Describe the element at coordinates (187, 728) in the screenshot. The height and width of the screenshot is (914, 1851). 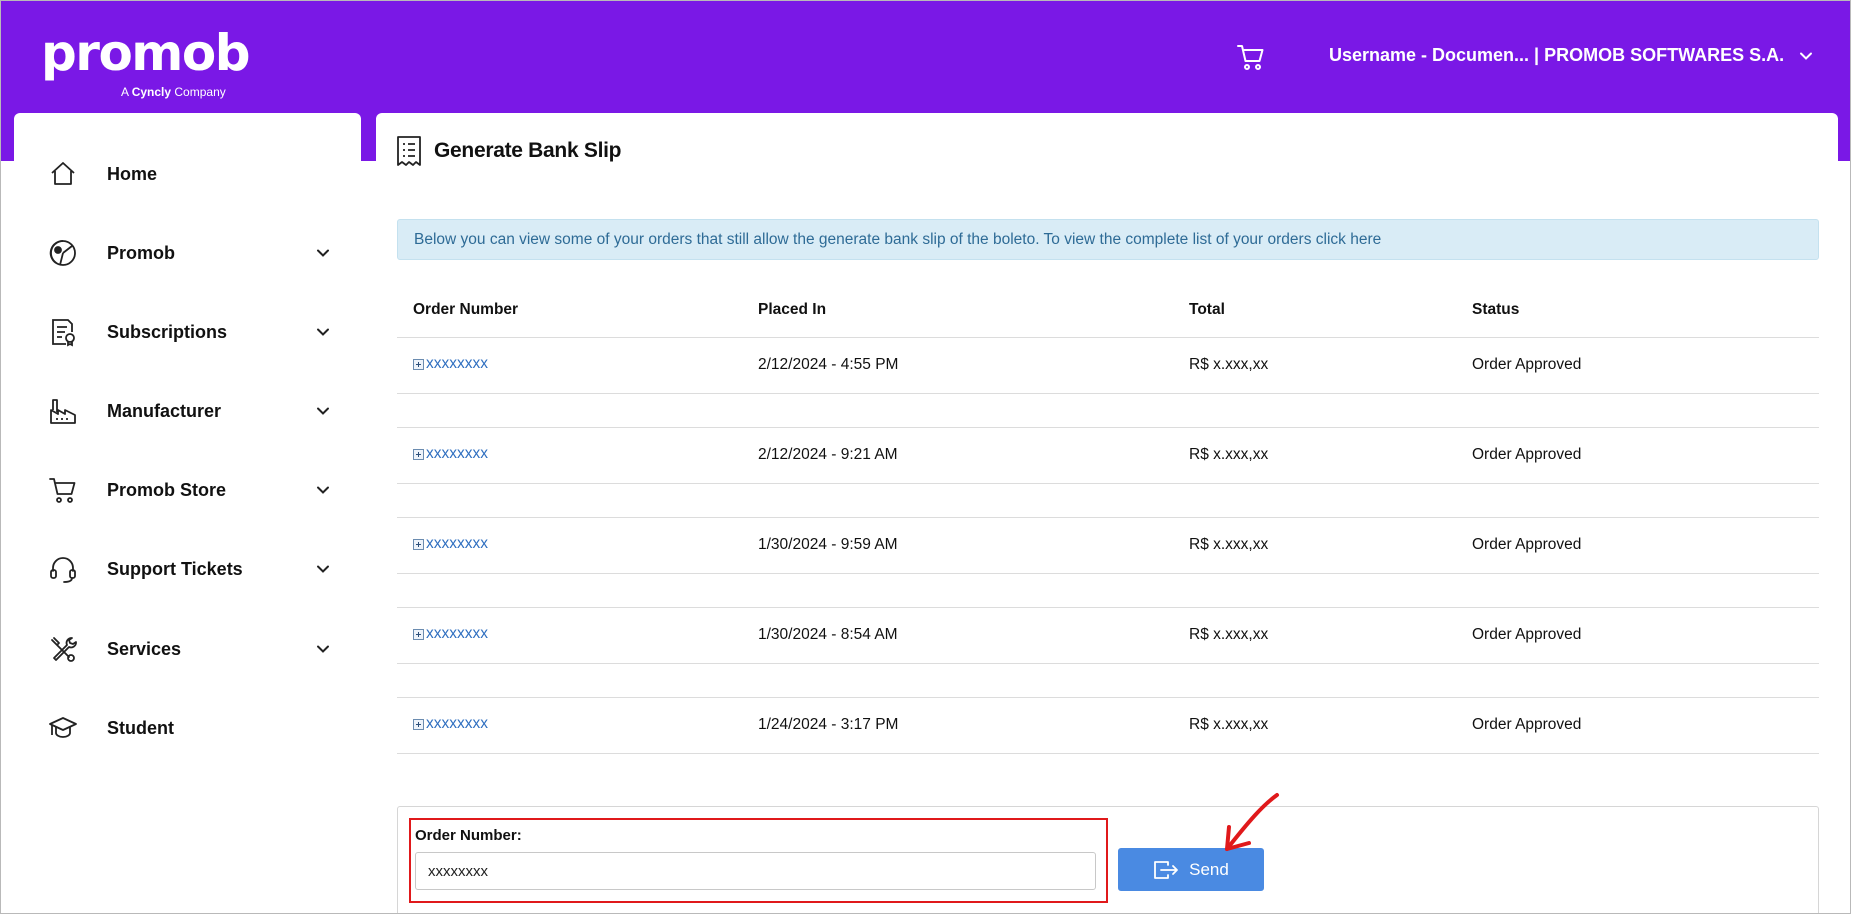
I see `sidebar-item-student: Student` at that location.